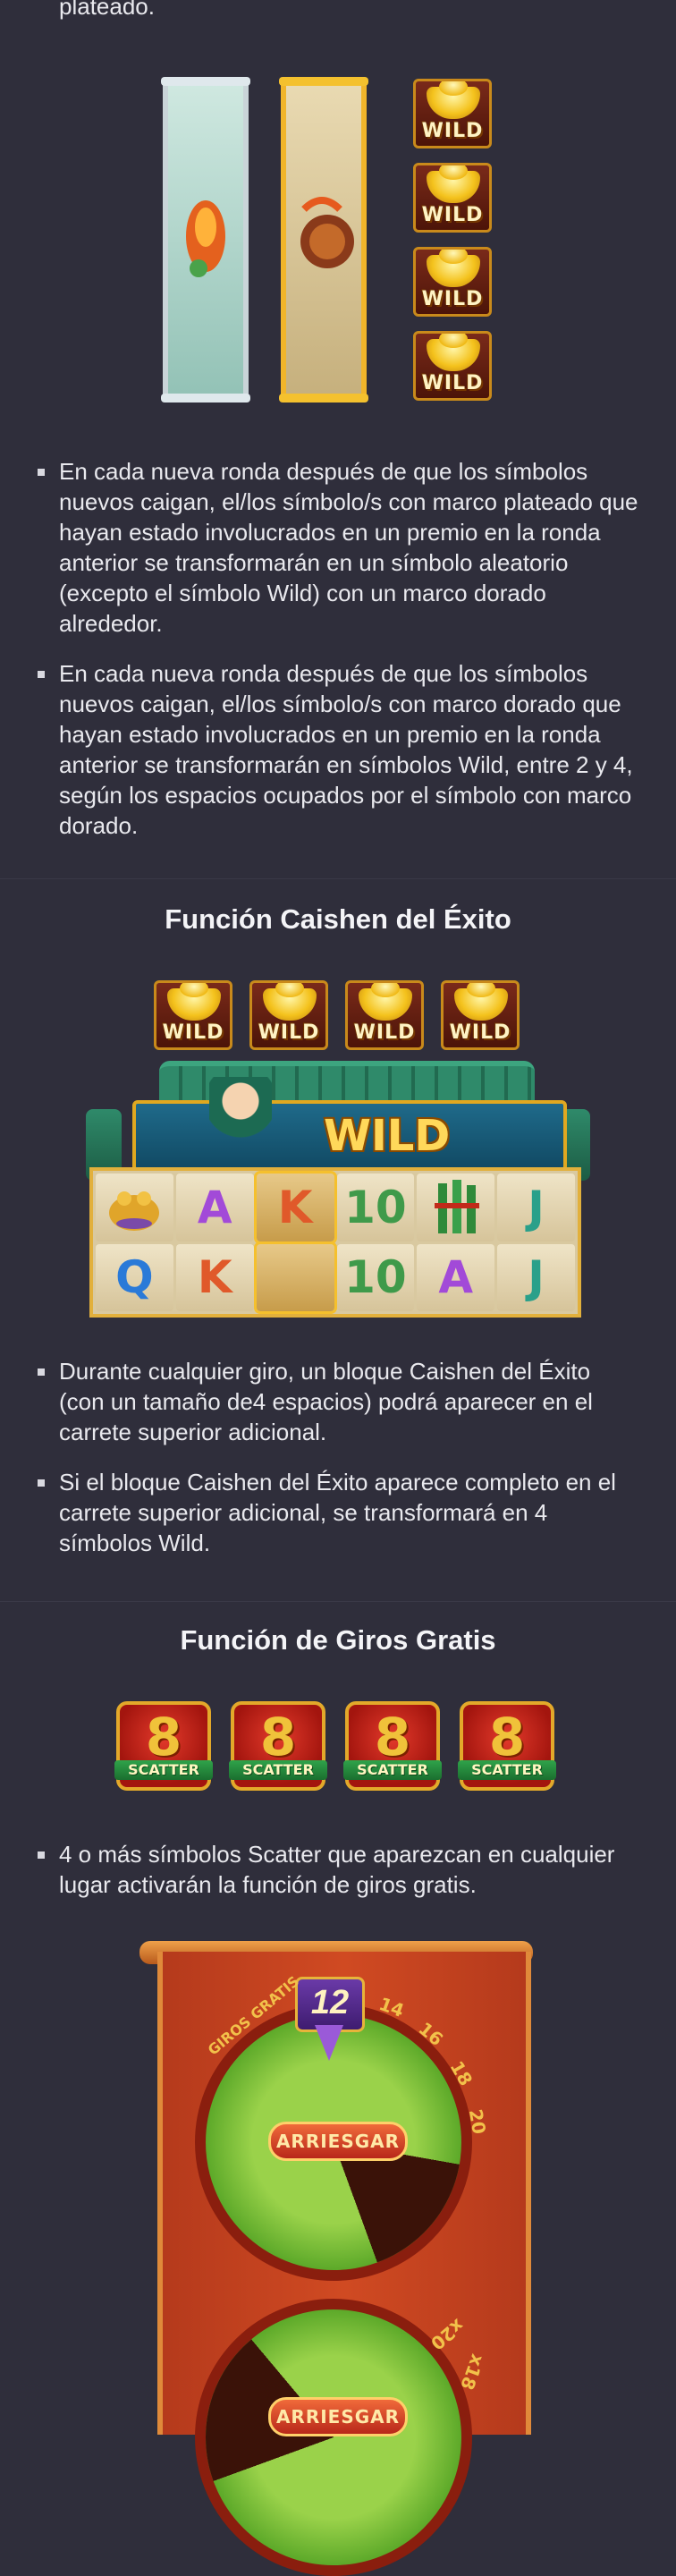 The image size is (676, 2576). Describe the element at coordinates (337, 1015) in the screenshot. I see `caishen-wild-row: WILD WILD WILD WILD` at that location.